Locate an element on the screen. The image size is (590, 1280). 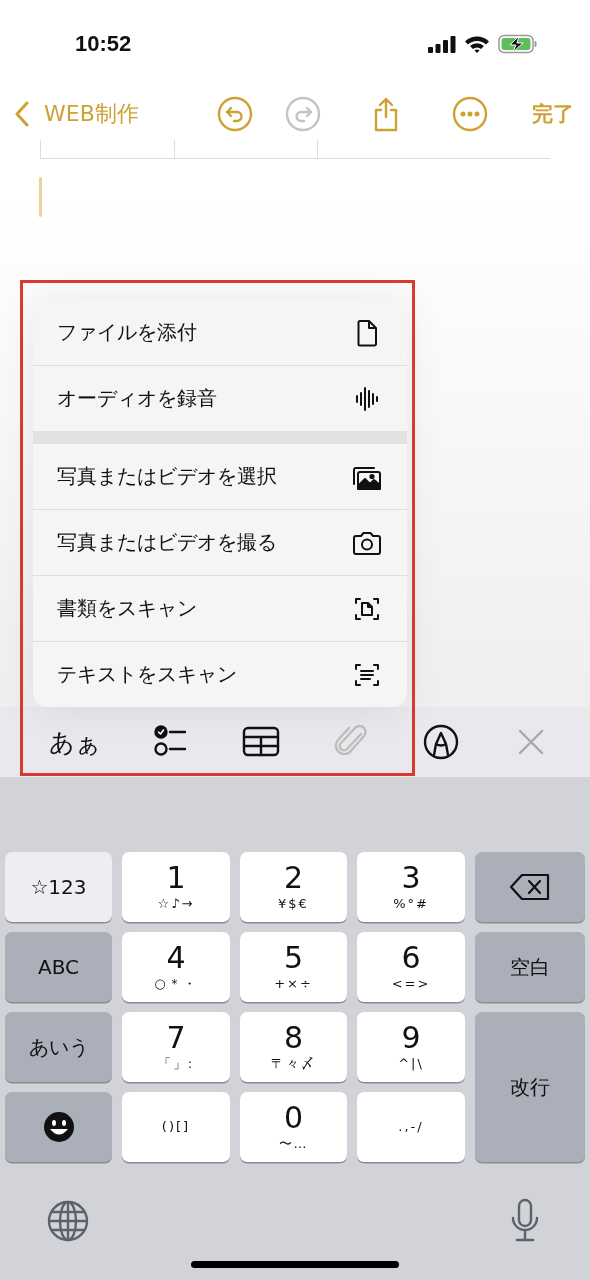
undo-icon is located at coordinates (235, 114).